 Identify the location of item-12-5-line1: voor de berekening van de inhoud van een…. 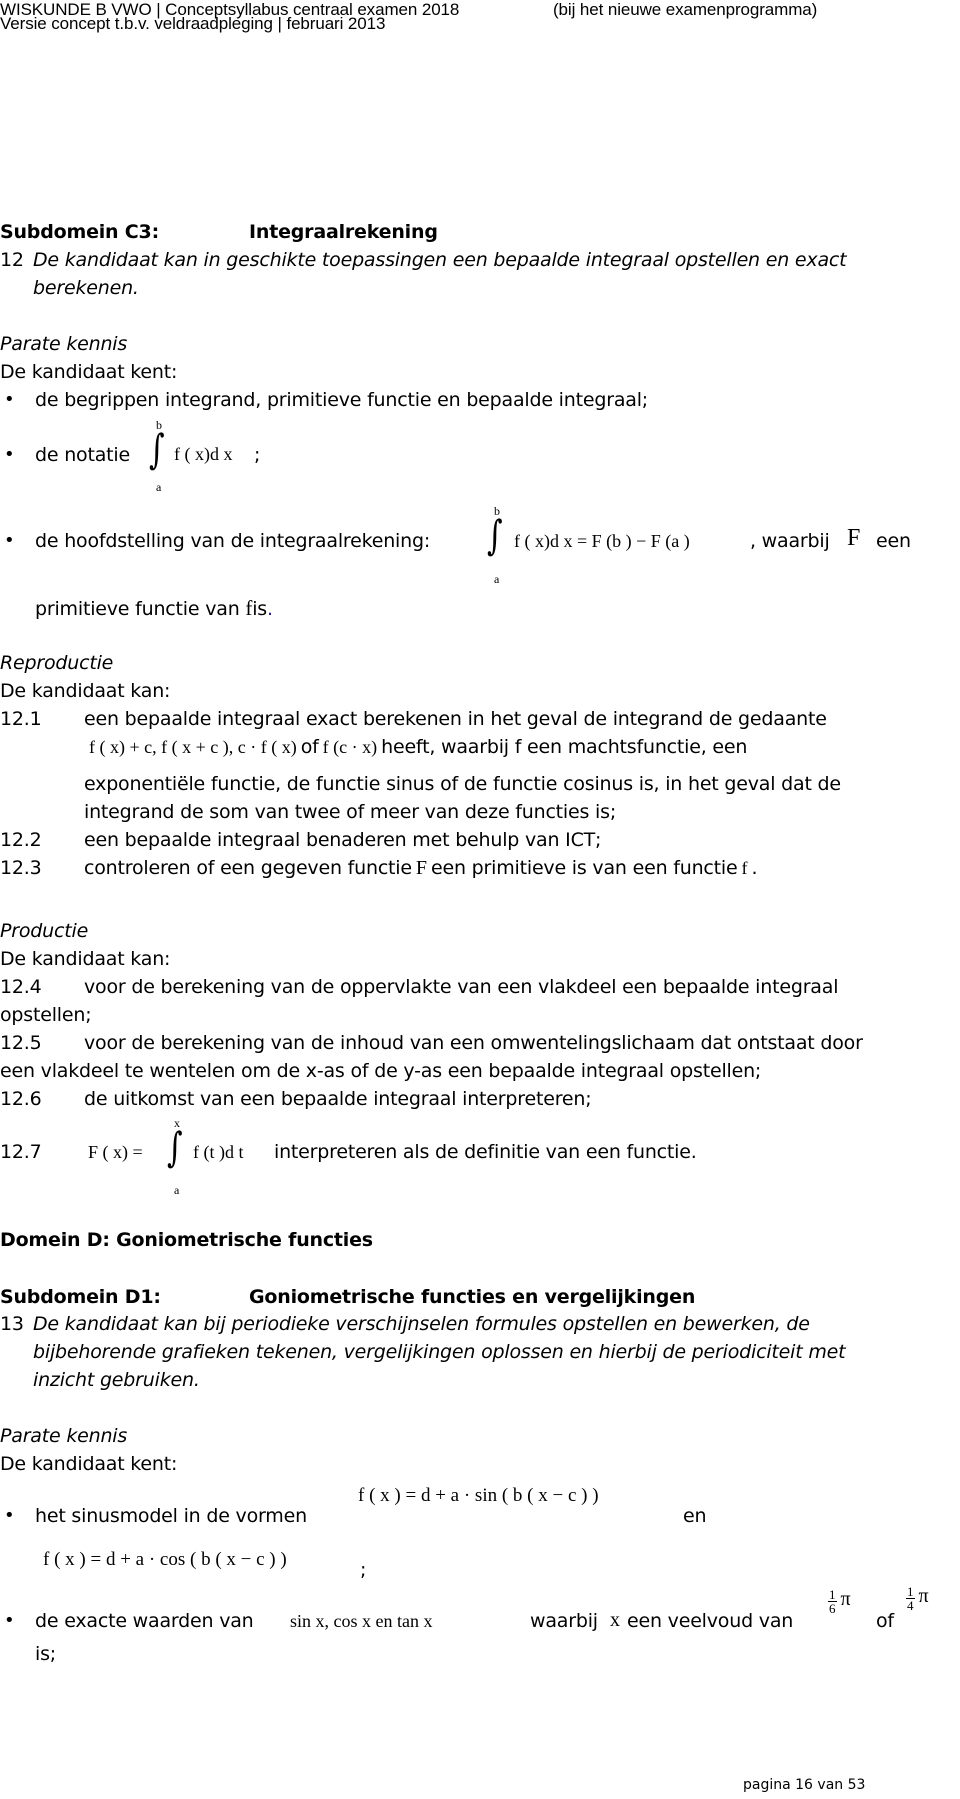
(473, 1043).